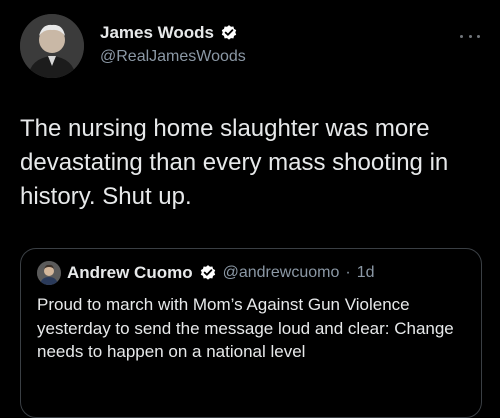 The height and width of the screenshot is (418, 500). Describe the element at coordinates (49, 273) in the screenshot. I see `quoted-author-avatar` at that location.